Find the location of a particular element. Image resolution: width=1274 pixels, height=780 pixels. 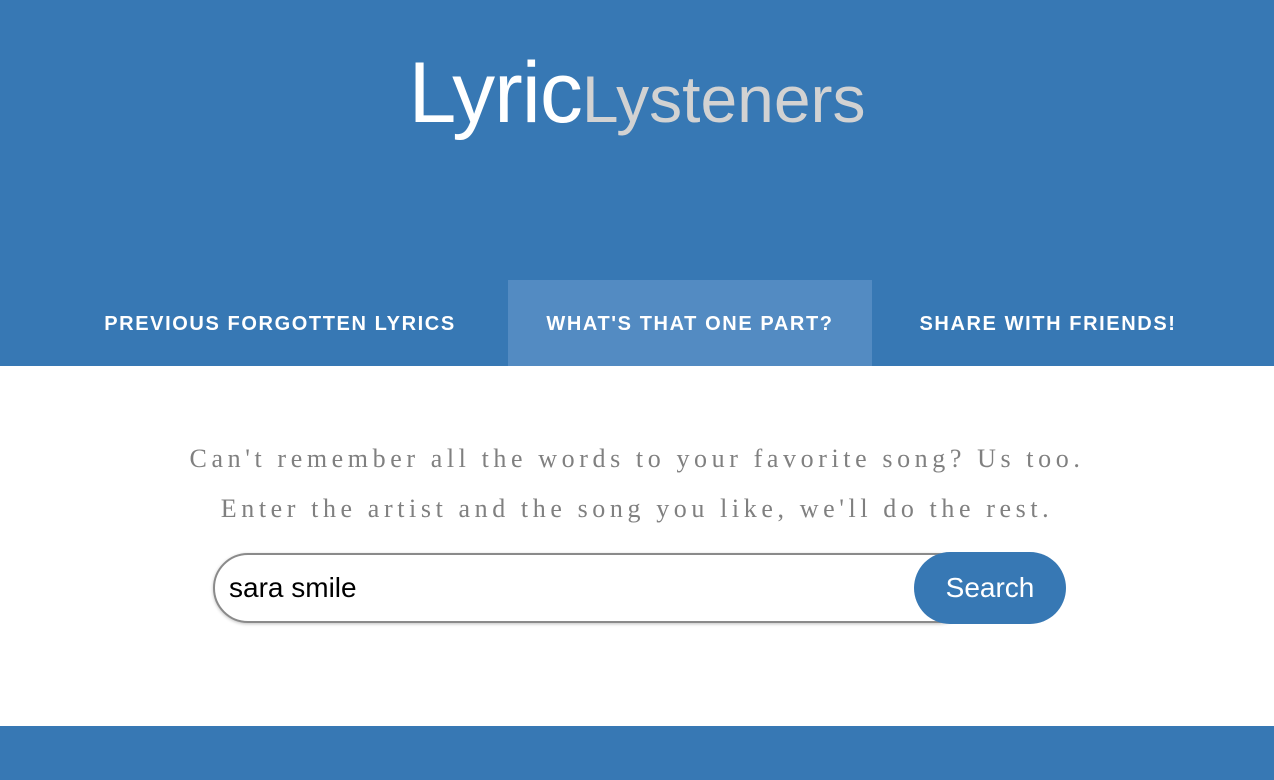

logo-lysteners: Lysteners is located at coordinates (723, 99).